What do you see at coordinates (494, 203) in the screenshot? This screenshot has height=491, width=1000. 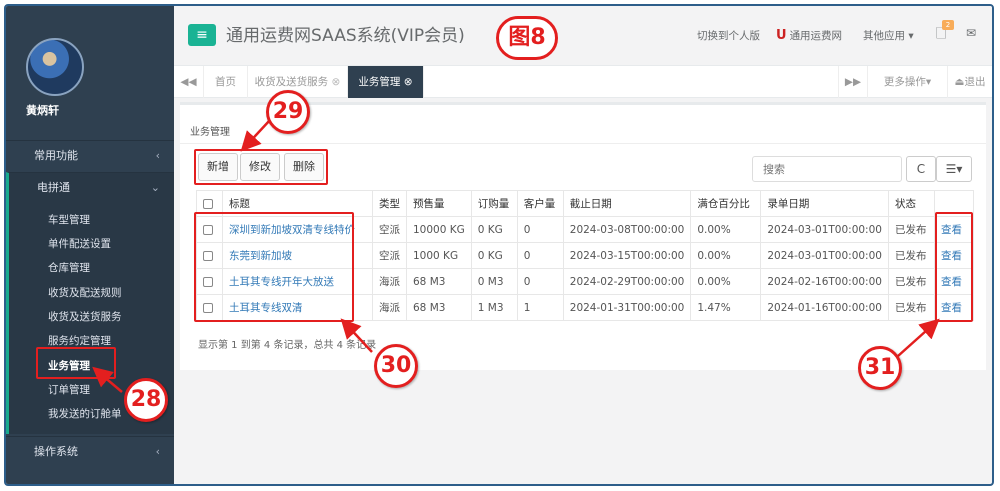 I see `column-header: 订购量` at bounding box center [494, 203].